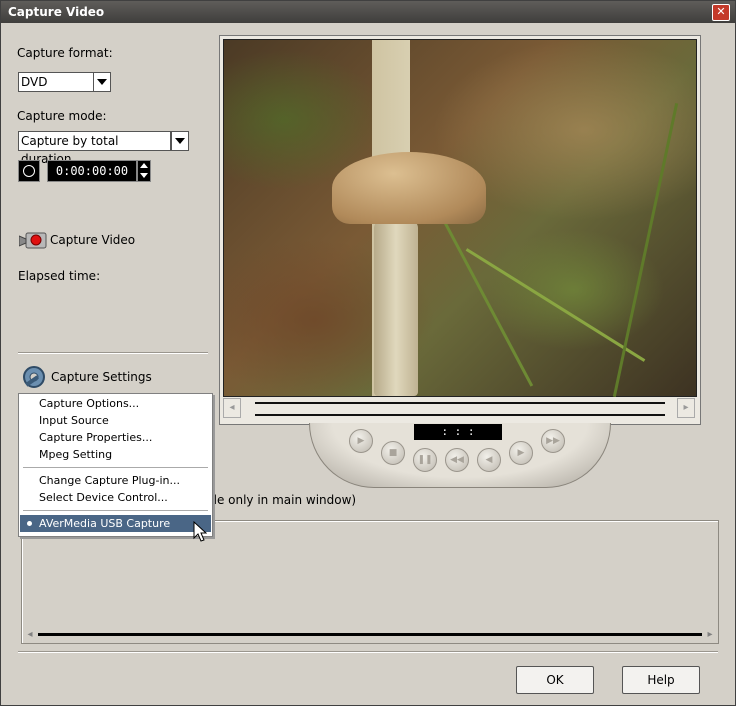 The height and width of the screenshot is (706, 736). I want to click on pause-icon: ❚❚, so click(425, 460).